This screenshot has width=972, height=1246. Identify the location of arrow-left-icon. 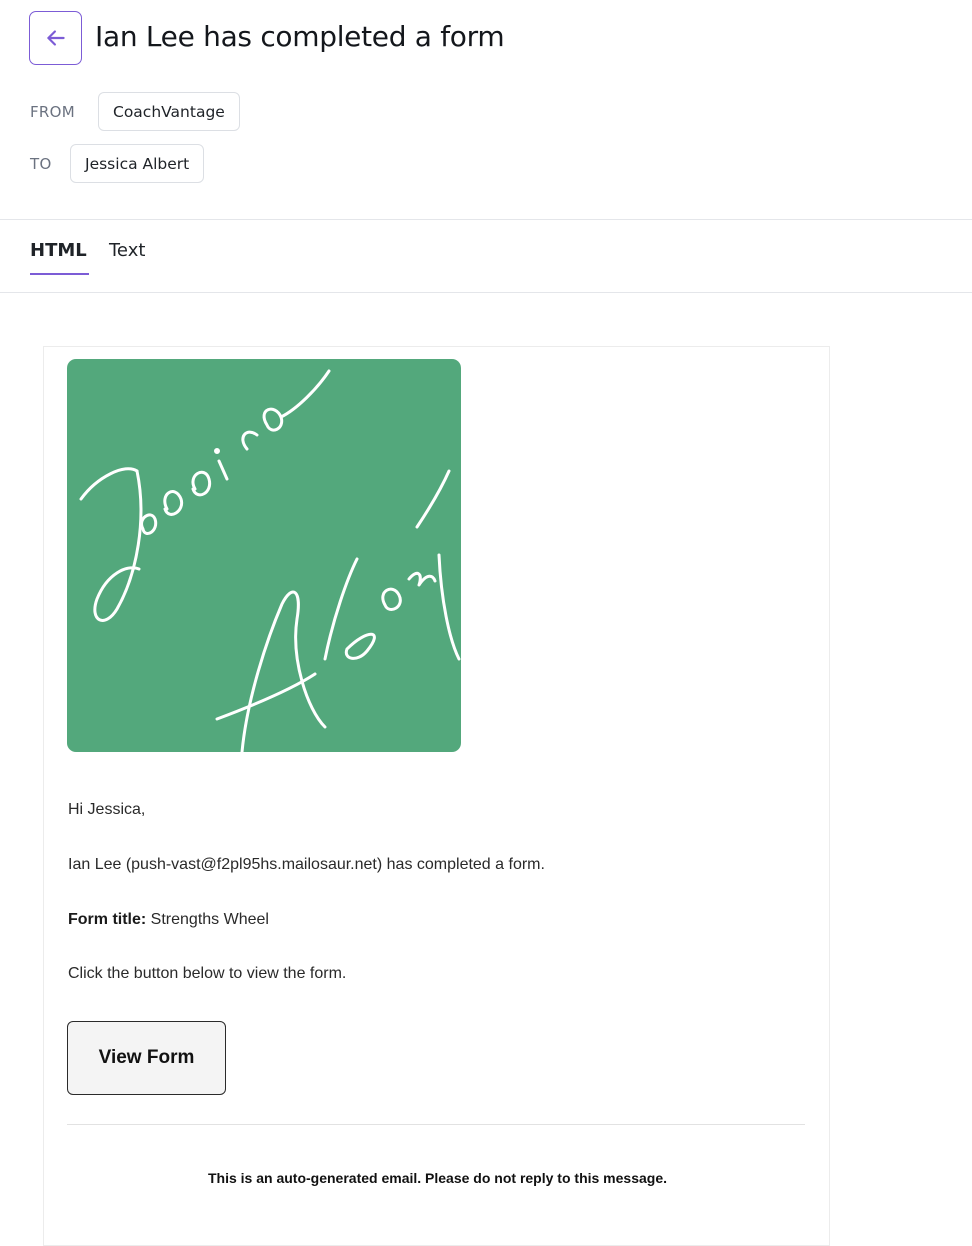
(55, 38).